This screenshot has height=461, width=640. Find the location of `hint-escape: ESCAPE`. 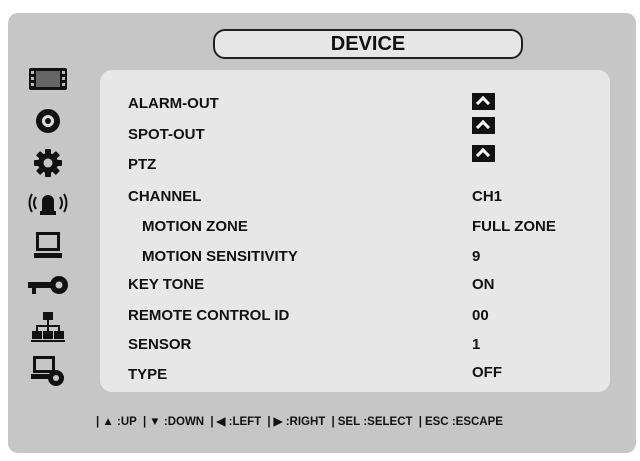

hint-escape: ESCAPE is located at coordinates (479, 422).